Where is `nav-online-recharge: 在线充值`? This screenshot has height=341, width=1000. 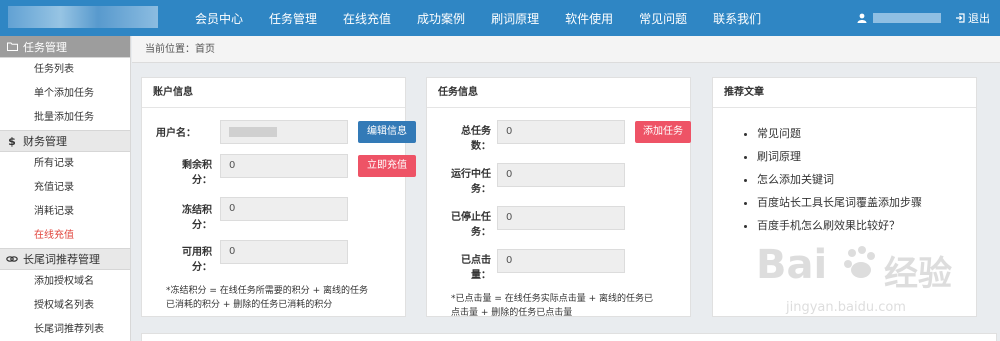 nav-online-recharge: 在线充值 is located at coordinates (367, 18).